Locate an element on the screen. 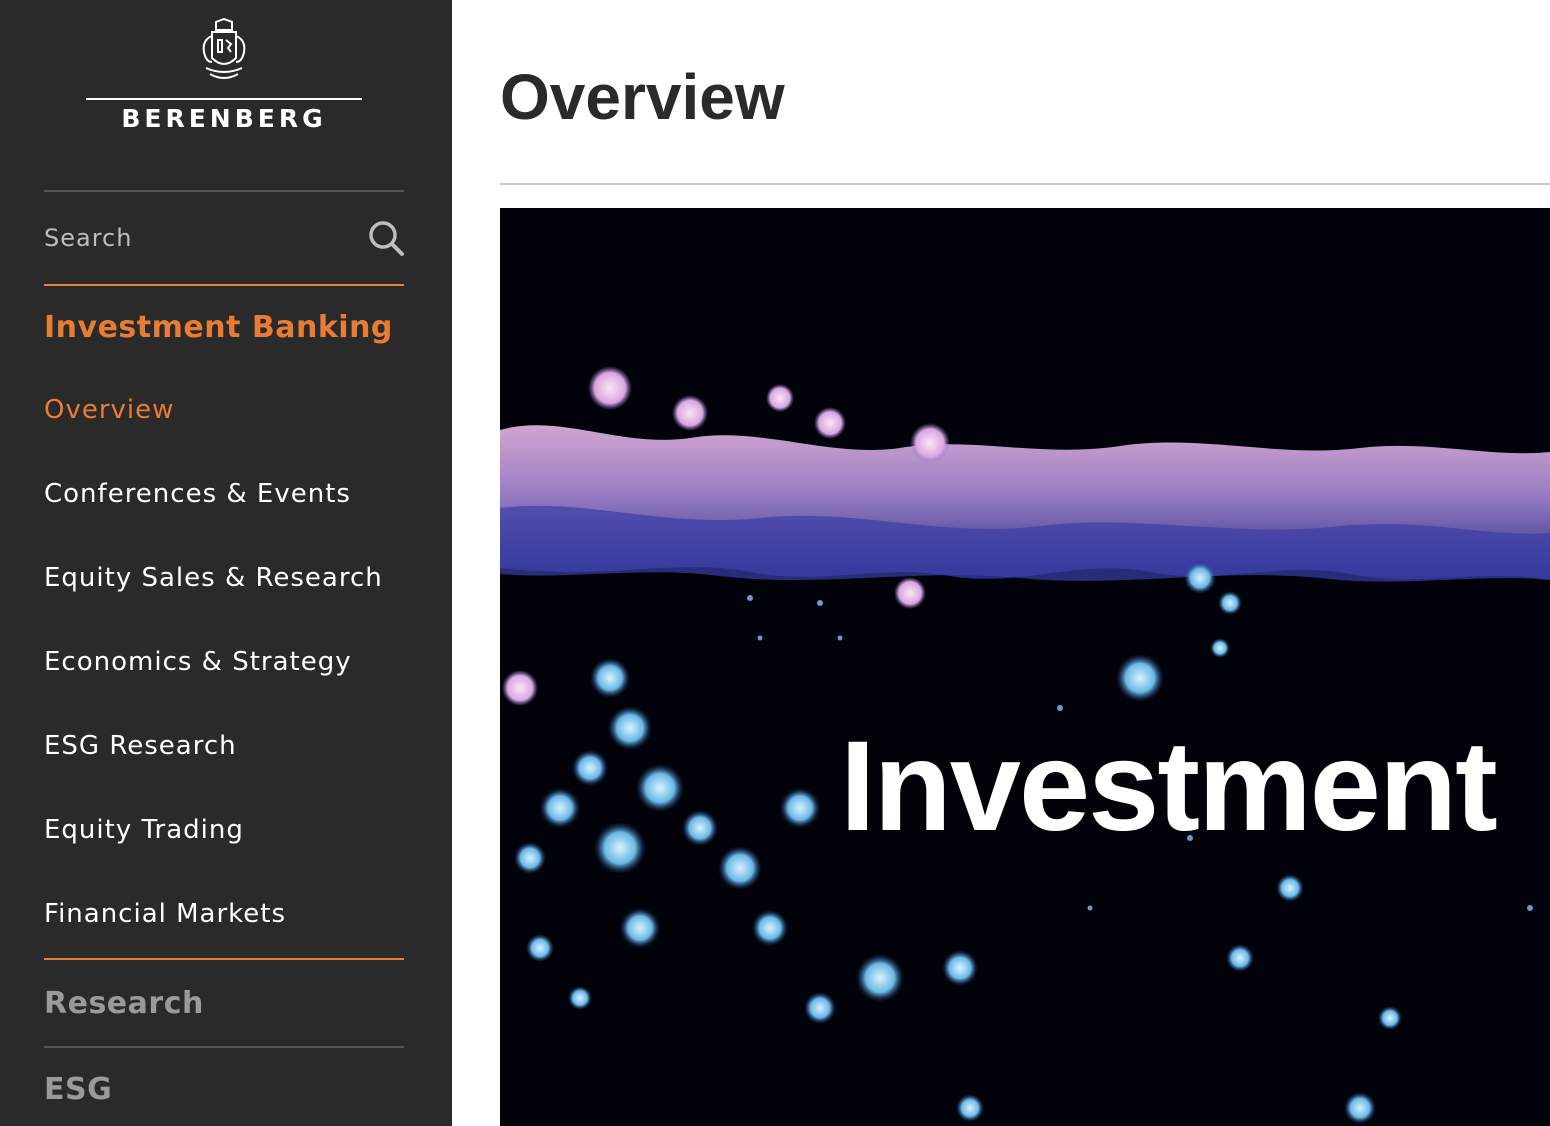 The width and height of the screenshot is (1550, 1126). search-input is located at coordinates (194, 238).